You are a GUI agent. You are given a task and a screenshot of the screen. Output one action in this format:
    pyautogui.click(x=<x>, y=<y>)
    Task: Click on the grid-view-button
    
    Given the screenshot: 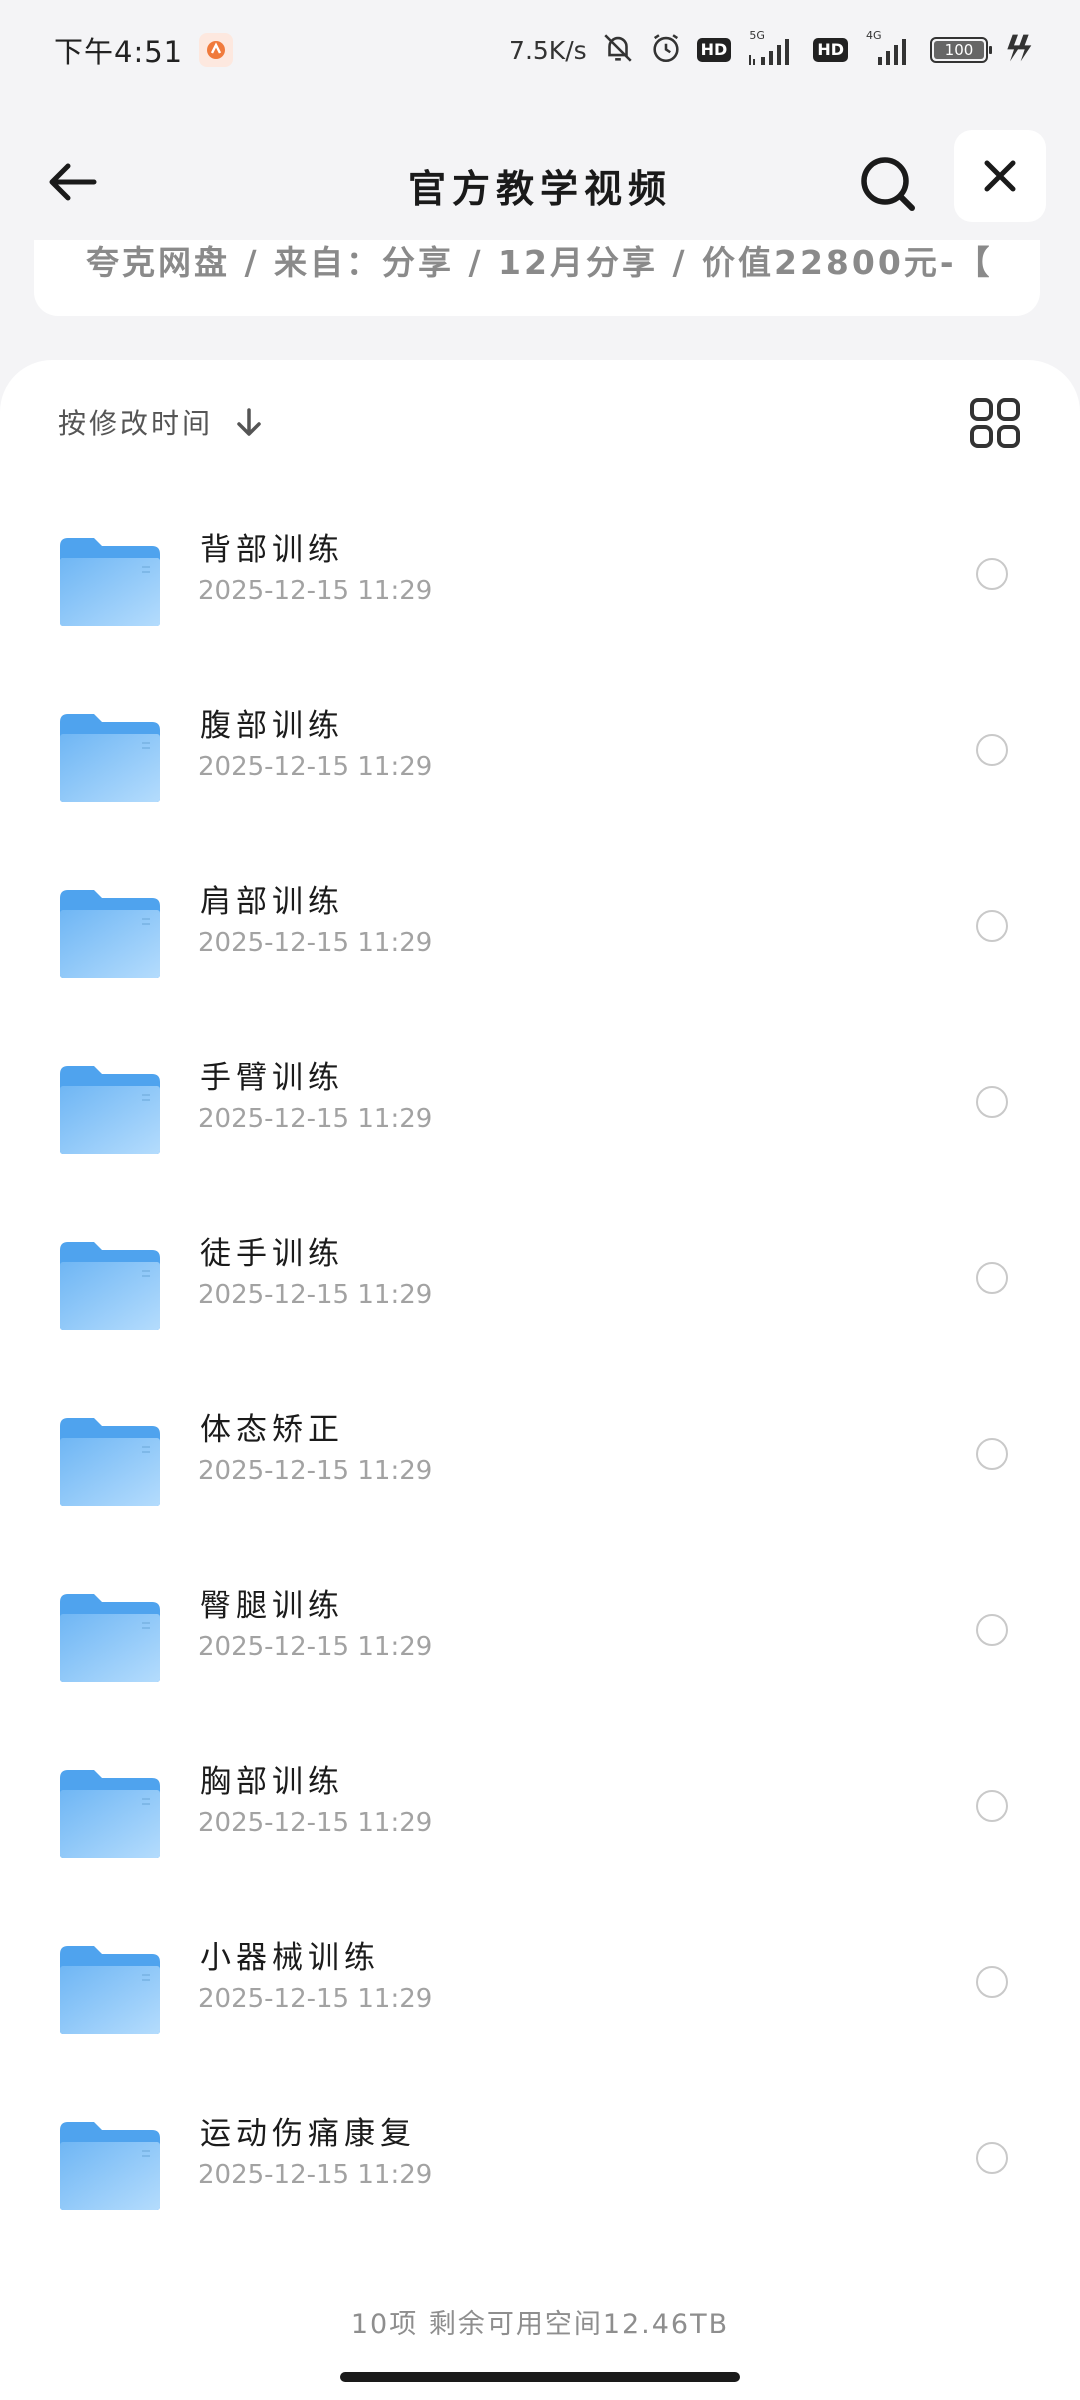 What is the action you would take?
    pyautogui.click(x=995, y=423)
    